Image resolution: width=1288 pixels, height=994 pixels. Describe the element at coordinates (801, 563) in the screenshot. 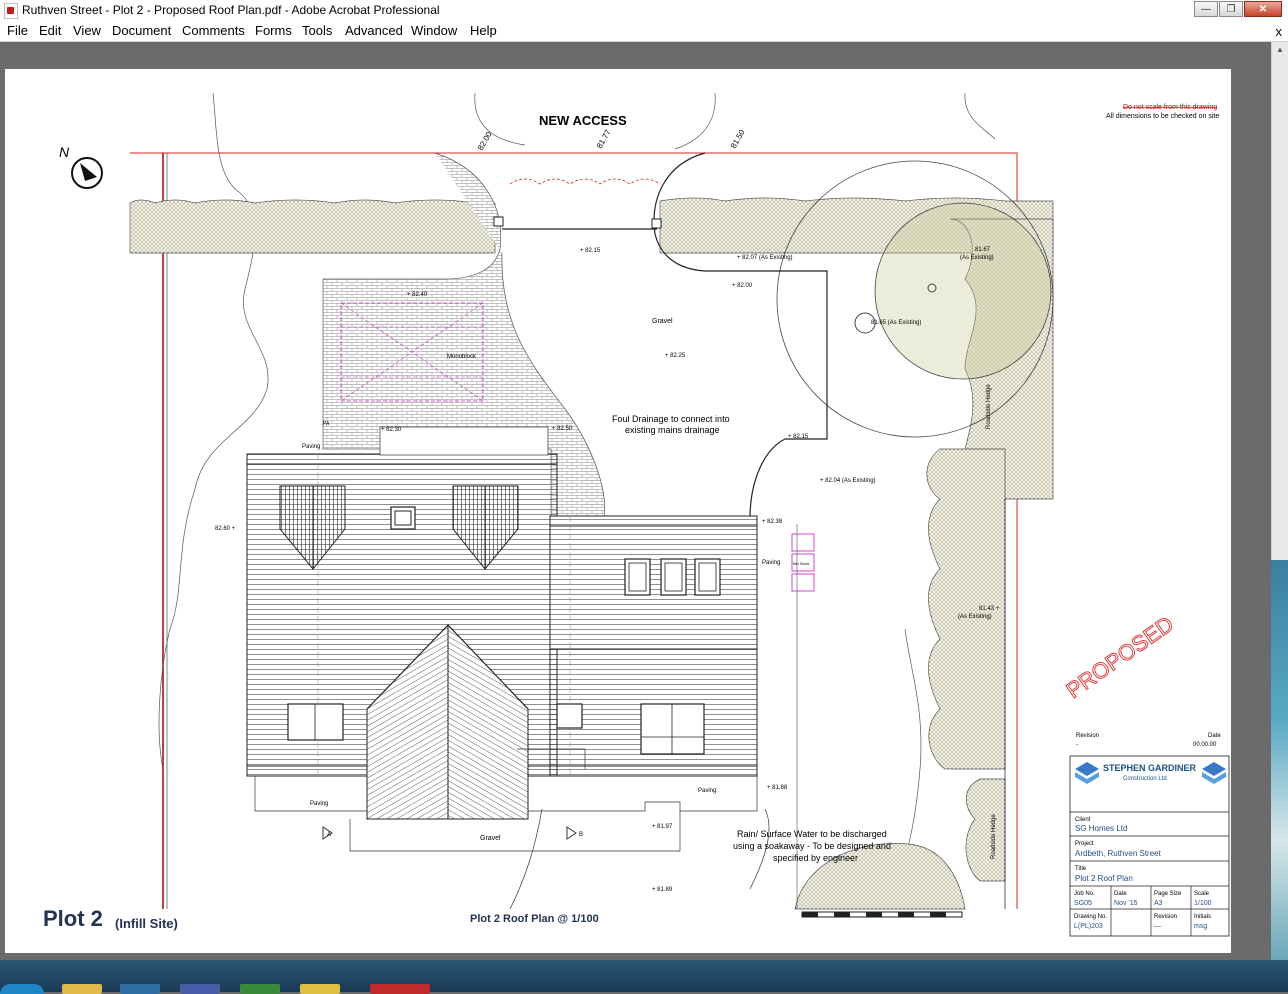

I see `svg-text: Bin Store` at that location.